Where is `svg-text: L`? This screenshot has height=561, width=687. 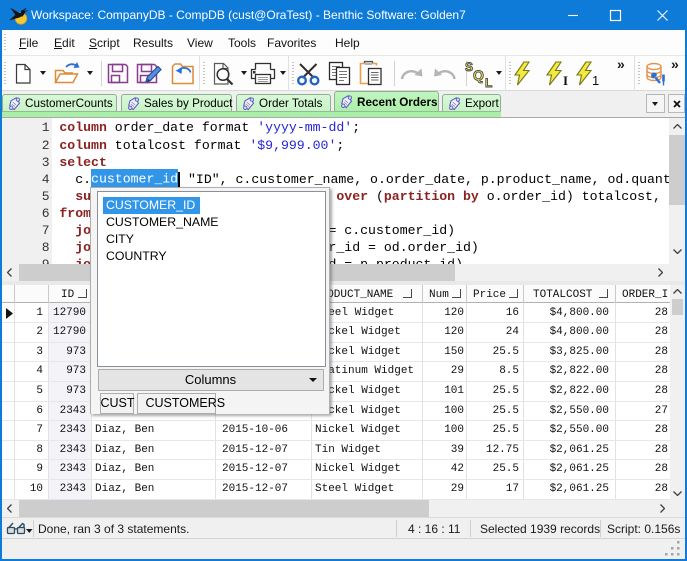 svg-text: L is located at coordinates (488, 83).